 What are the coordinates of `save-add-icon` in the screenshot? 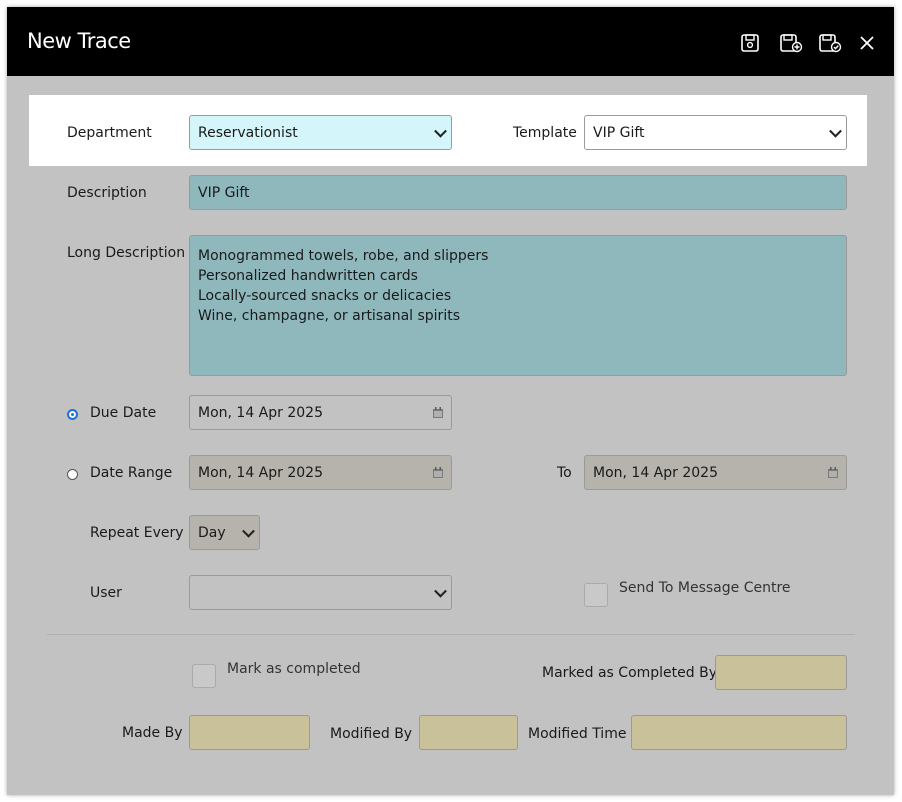 It's located at (790, 44).